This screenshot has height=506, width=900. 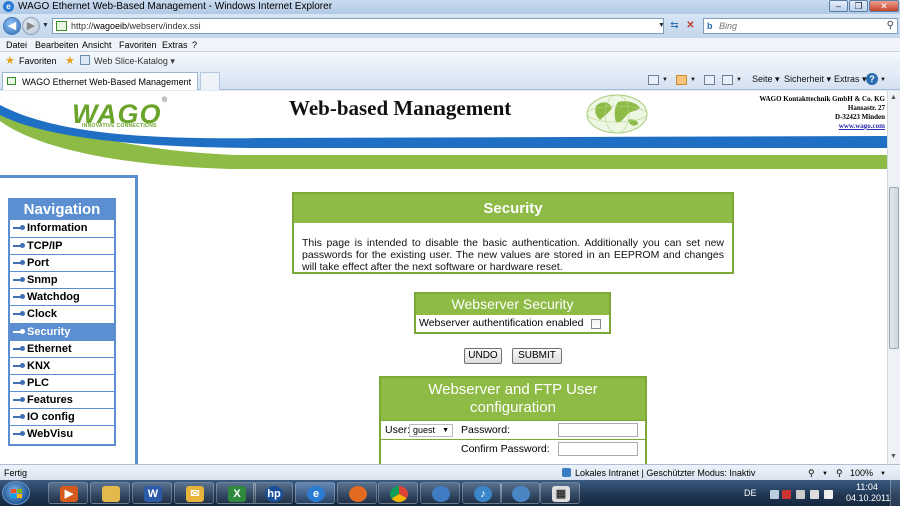 I want to click on maximize-button: ❐, so click(x=858, y=6).